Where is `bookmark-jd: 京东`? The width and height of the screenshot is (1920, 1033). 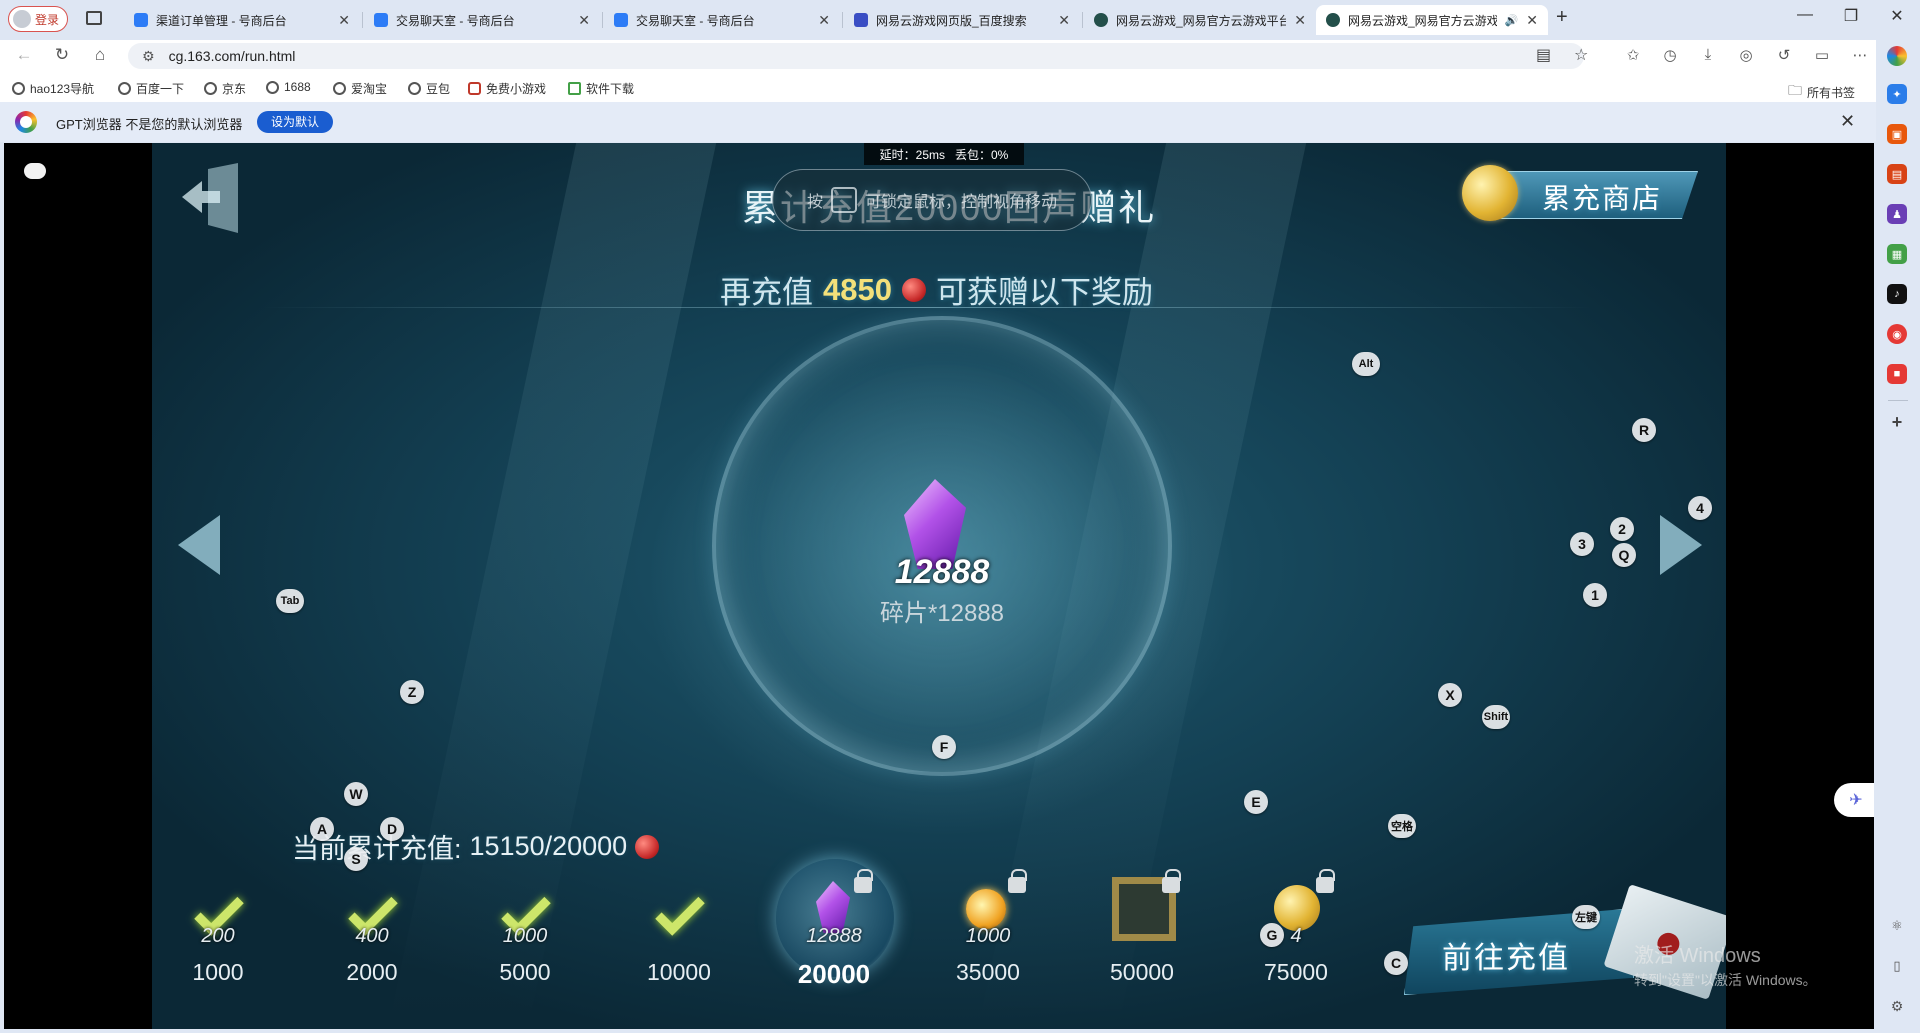 bookmark-jd: 京东 is located at coordinates (225, 88).